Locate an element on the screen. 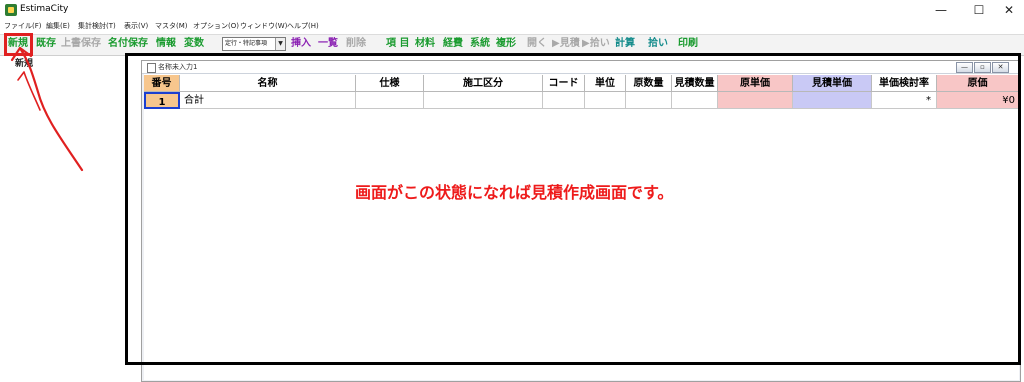 The height and width of the screenshot is (382, 1024). menu-master: マスタ(M) is located at coordinates (171, 26).